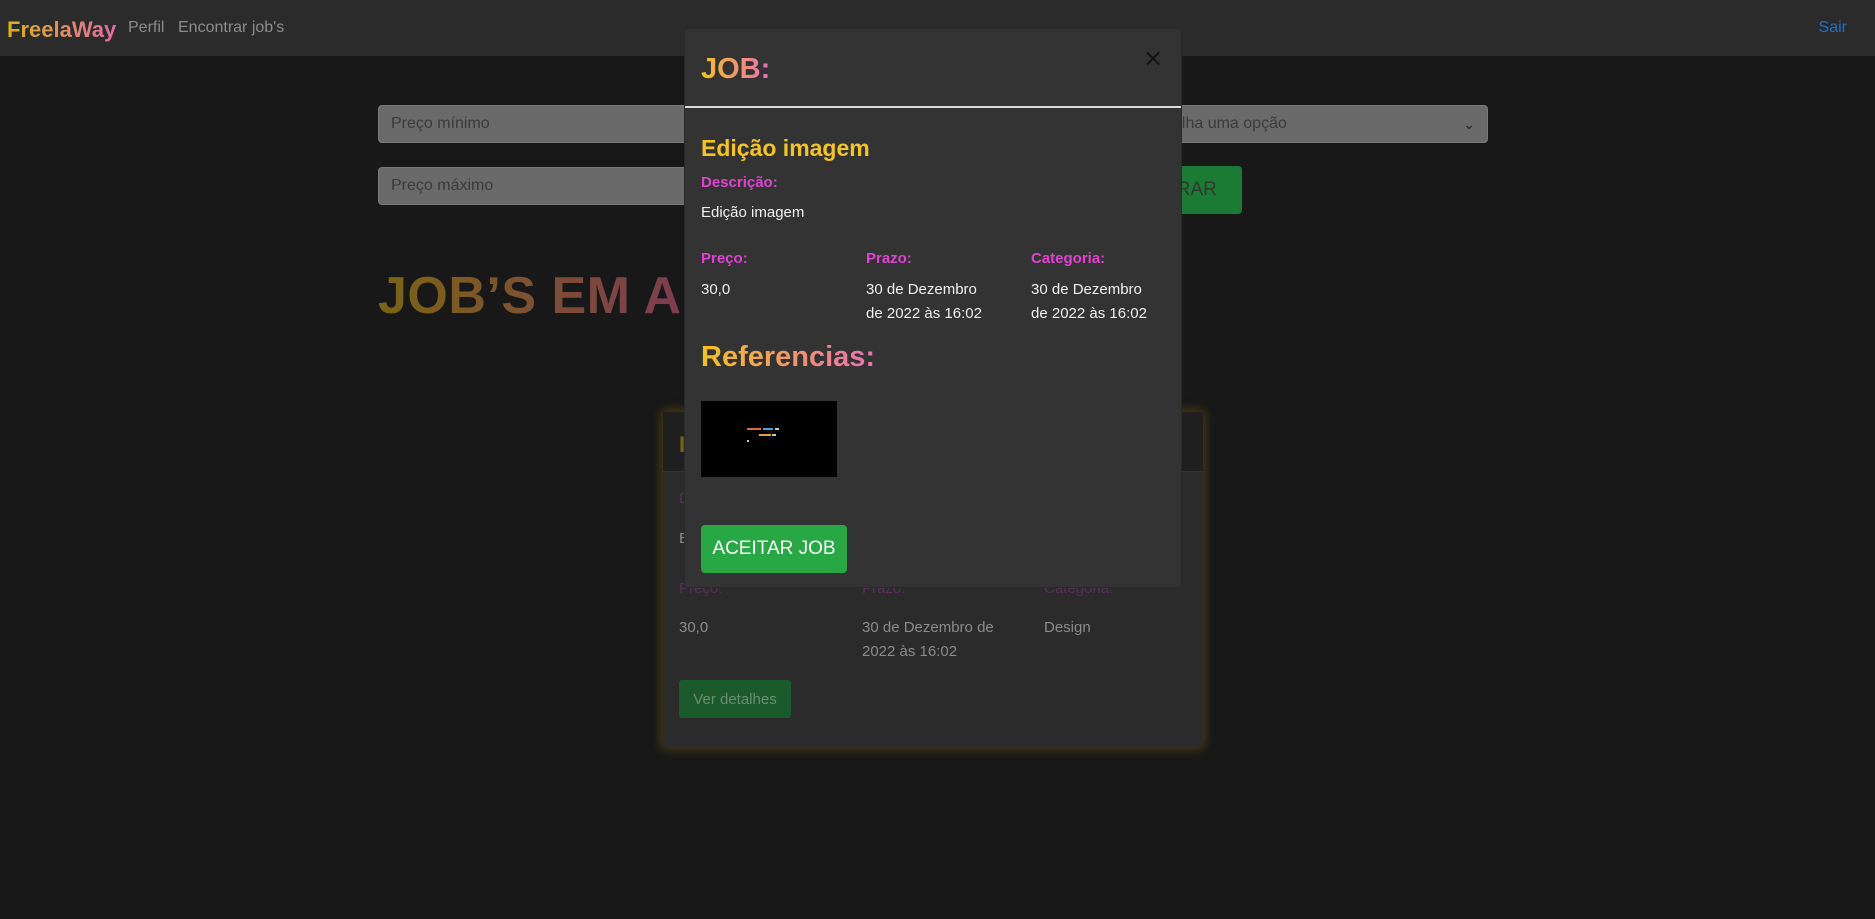 The height and width of the screenshot is (919, 1875). I want to click on preco-label: Preço:, so click(724, 258).